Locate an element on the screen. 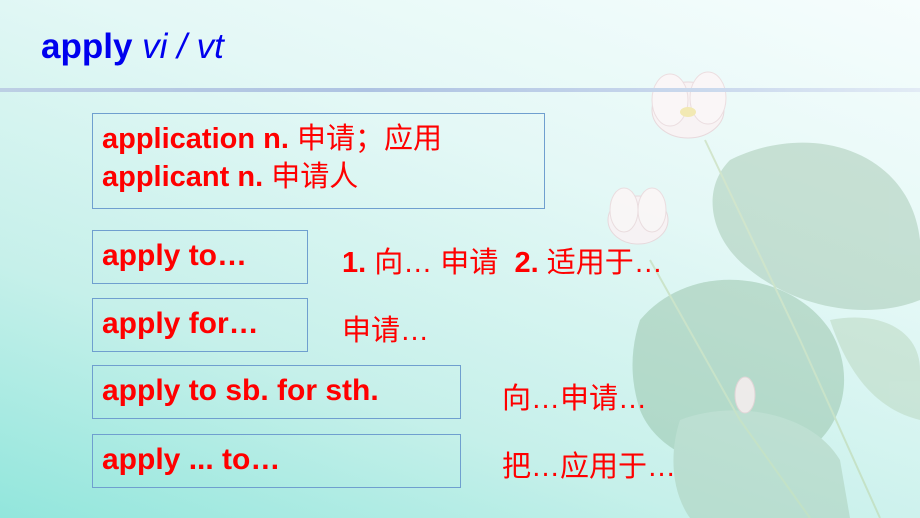  slide-title: apply vi / vt is located at coordinates (132, 47).